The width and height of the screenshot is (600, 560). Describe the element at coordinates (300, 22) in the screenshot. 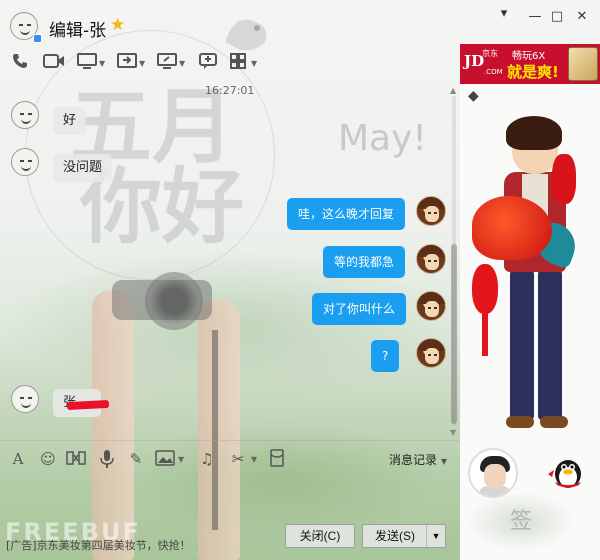

I see `title-bar: 编辑-张 ★ ▾ — □ ✕` at that location.